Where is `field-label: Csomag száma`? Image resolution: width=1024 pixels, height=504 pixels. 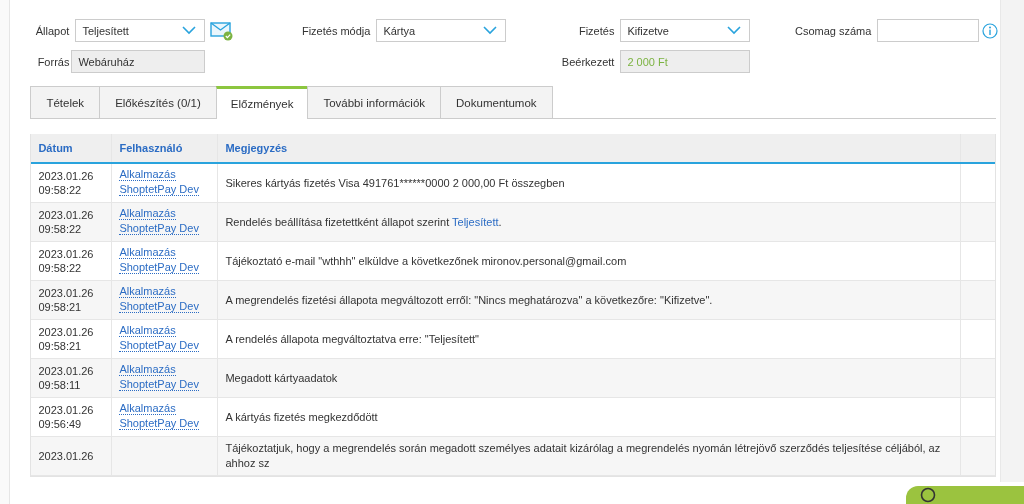
field-label: Csomag száma is located at coordinates (834, 30).